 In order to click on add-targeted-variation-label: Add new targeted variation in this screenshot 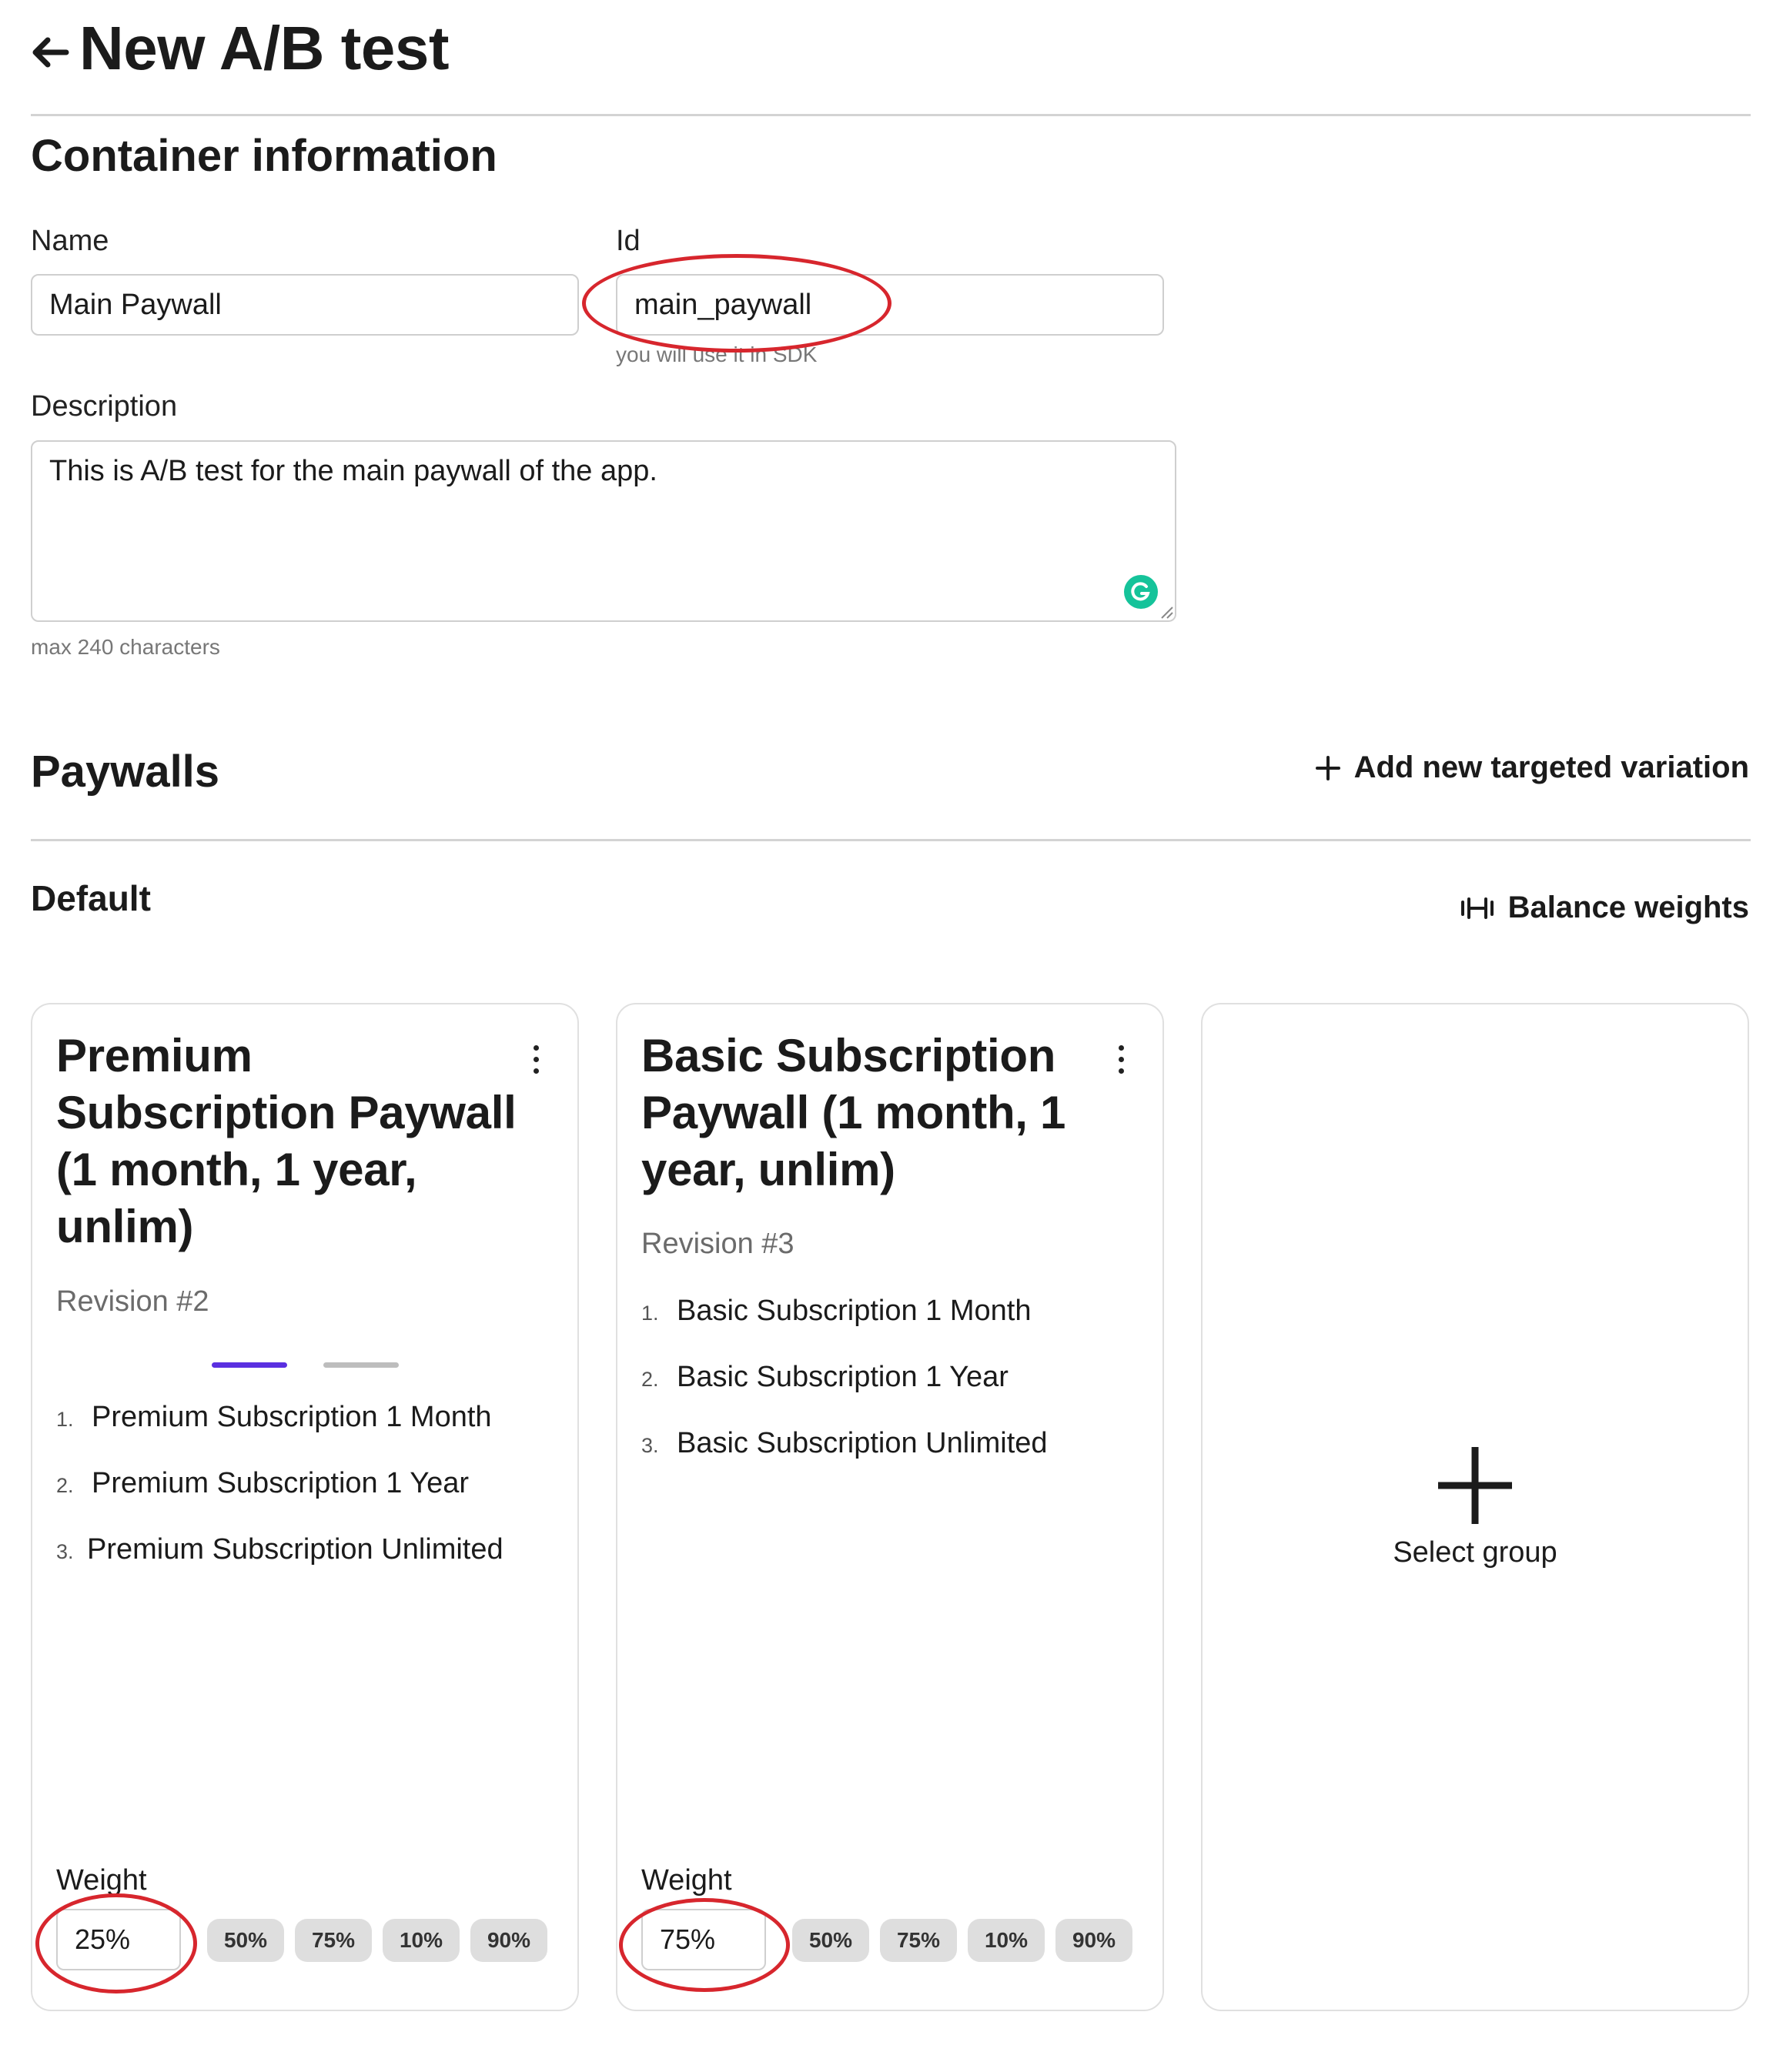, I will do `click(1551, 767)`.